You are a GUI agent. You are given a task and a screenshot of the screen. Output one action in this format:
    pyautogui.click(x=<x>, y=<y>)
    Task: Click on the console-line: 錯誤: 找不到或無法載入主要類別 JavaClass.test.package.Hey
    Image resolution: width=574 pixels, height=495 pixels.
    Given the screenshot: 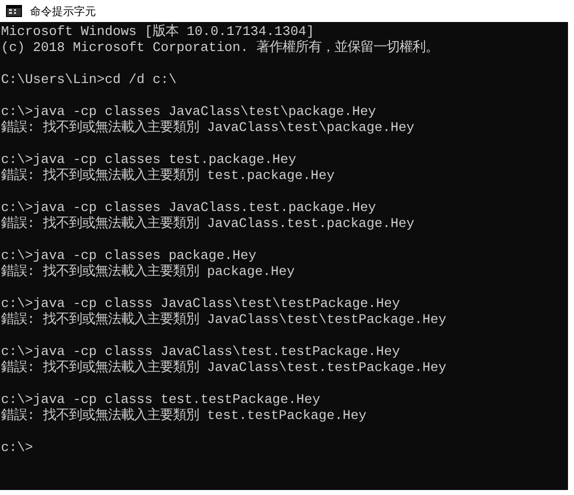 What is the action you would take?
    pyautogui.click(x=208, y=224)
    